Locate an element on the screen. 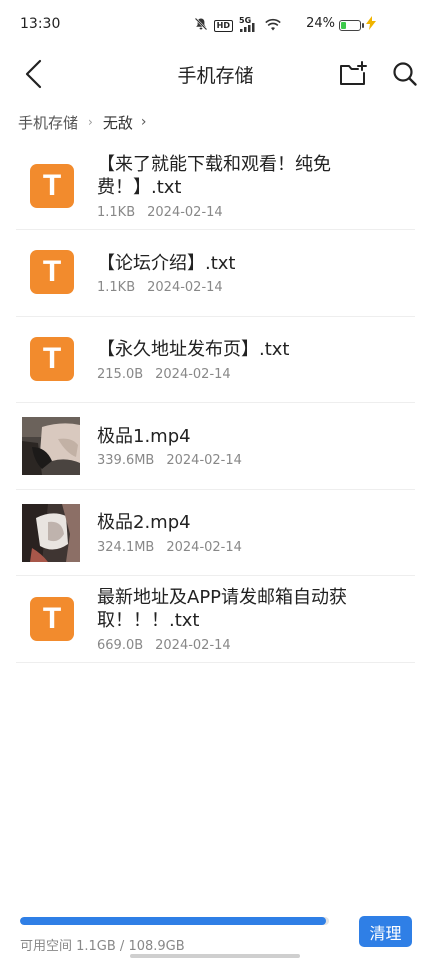  battery-tip is located at coordinates (363, 25).